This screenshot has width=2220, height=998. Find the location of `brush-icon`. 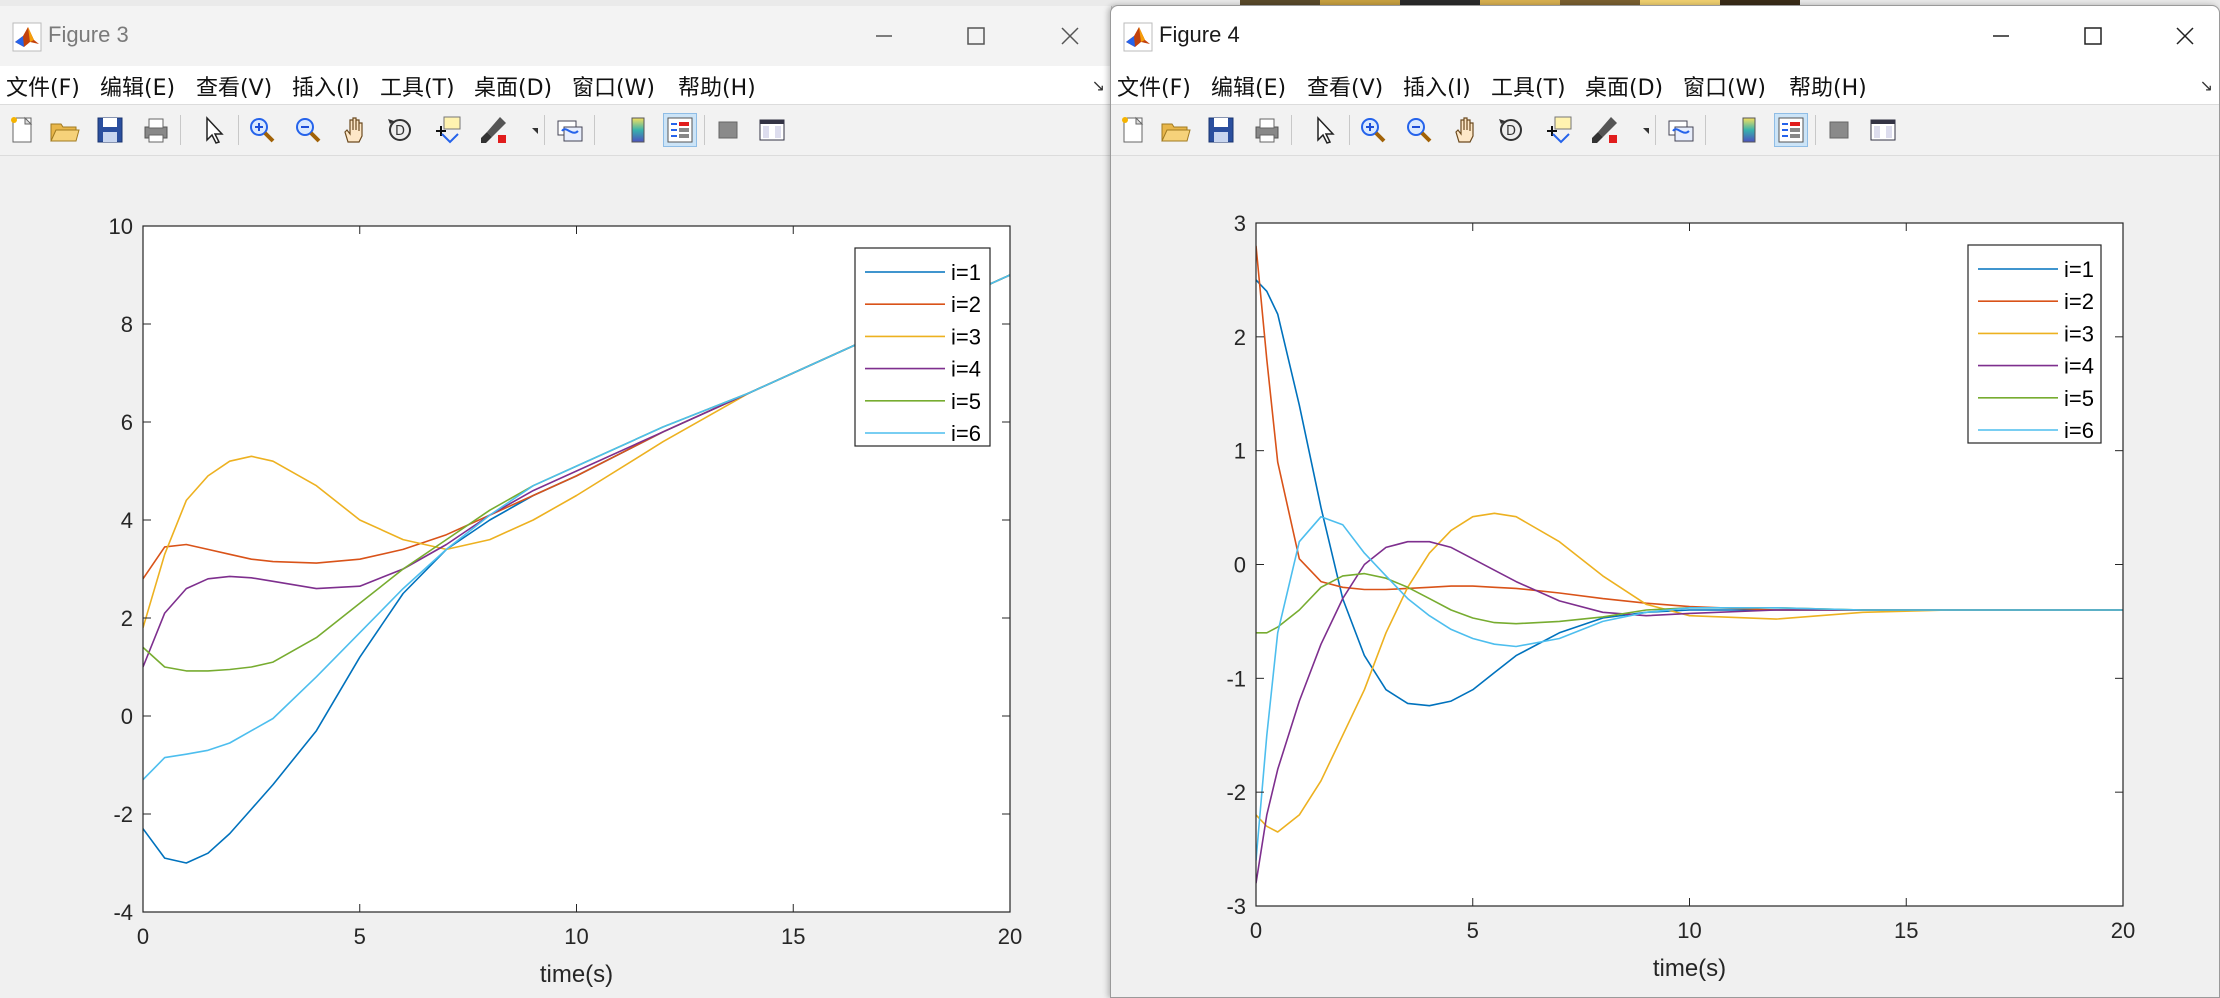

brush-icon is located at coordinates (1604, 130).